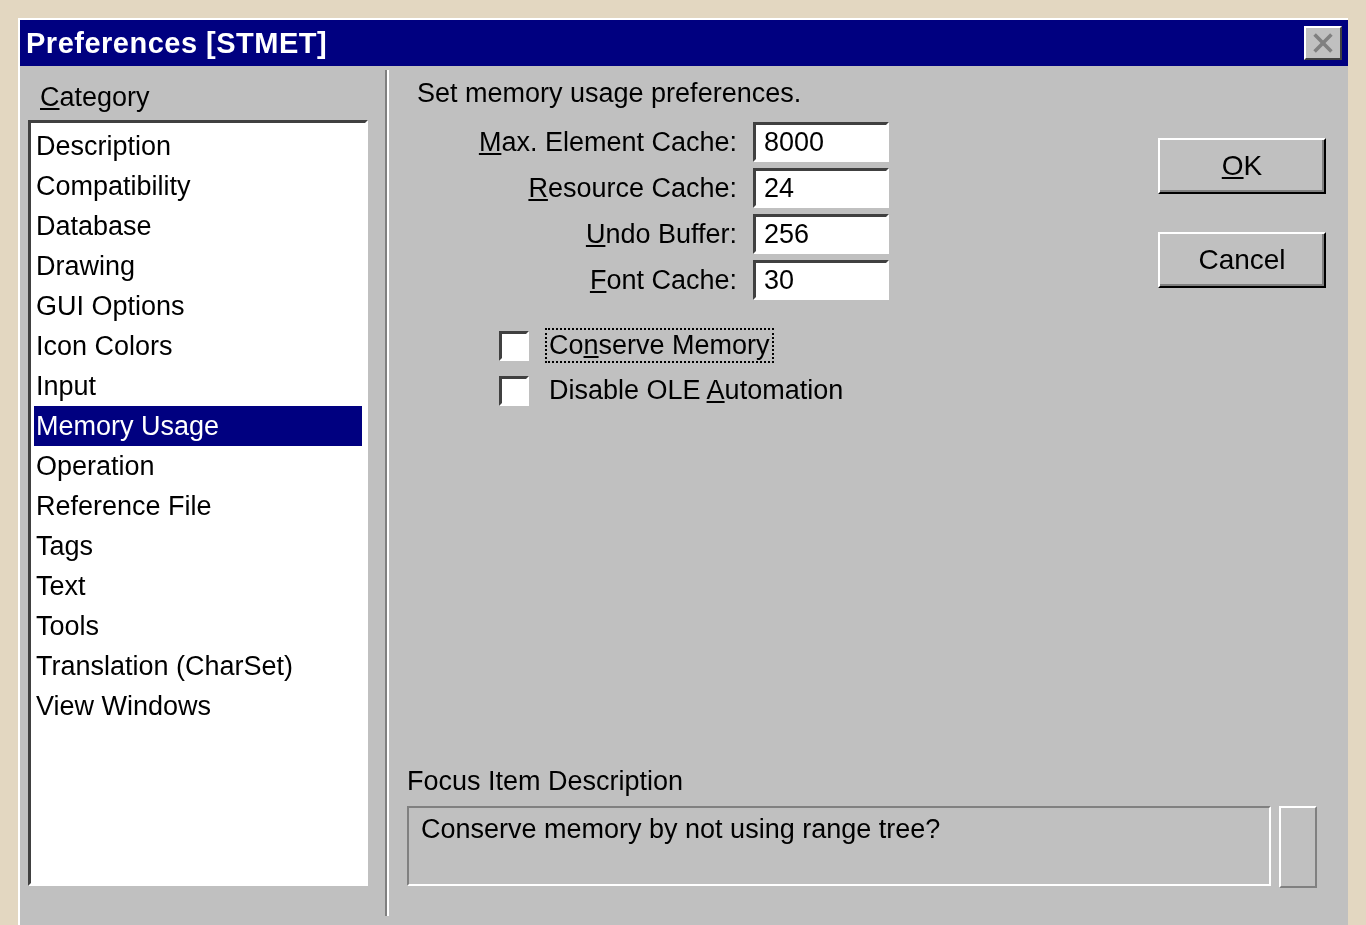 The width and height of the screenshot is (1366, 925). What do you see at coordinates (198, 306) in the screenshot?
I see `category-item: GUI Options` at bounding box center [198, 306].